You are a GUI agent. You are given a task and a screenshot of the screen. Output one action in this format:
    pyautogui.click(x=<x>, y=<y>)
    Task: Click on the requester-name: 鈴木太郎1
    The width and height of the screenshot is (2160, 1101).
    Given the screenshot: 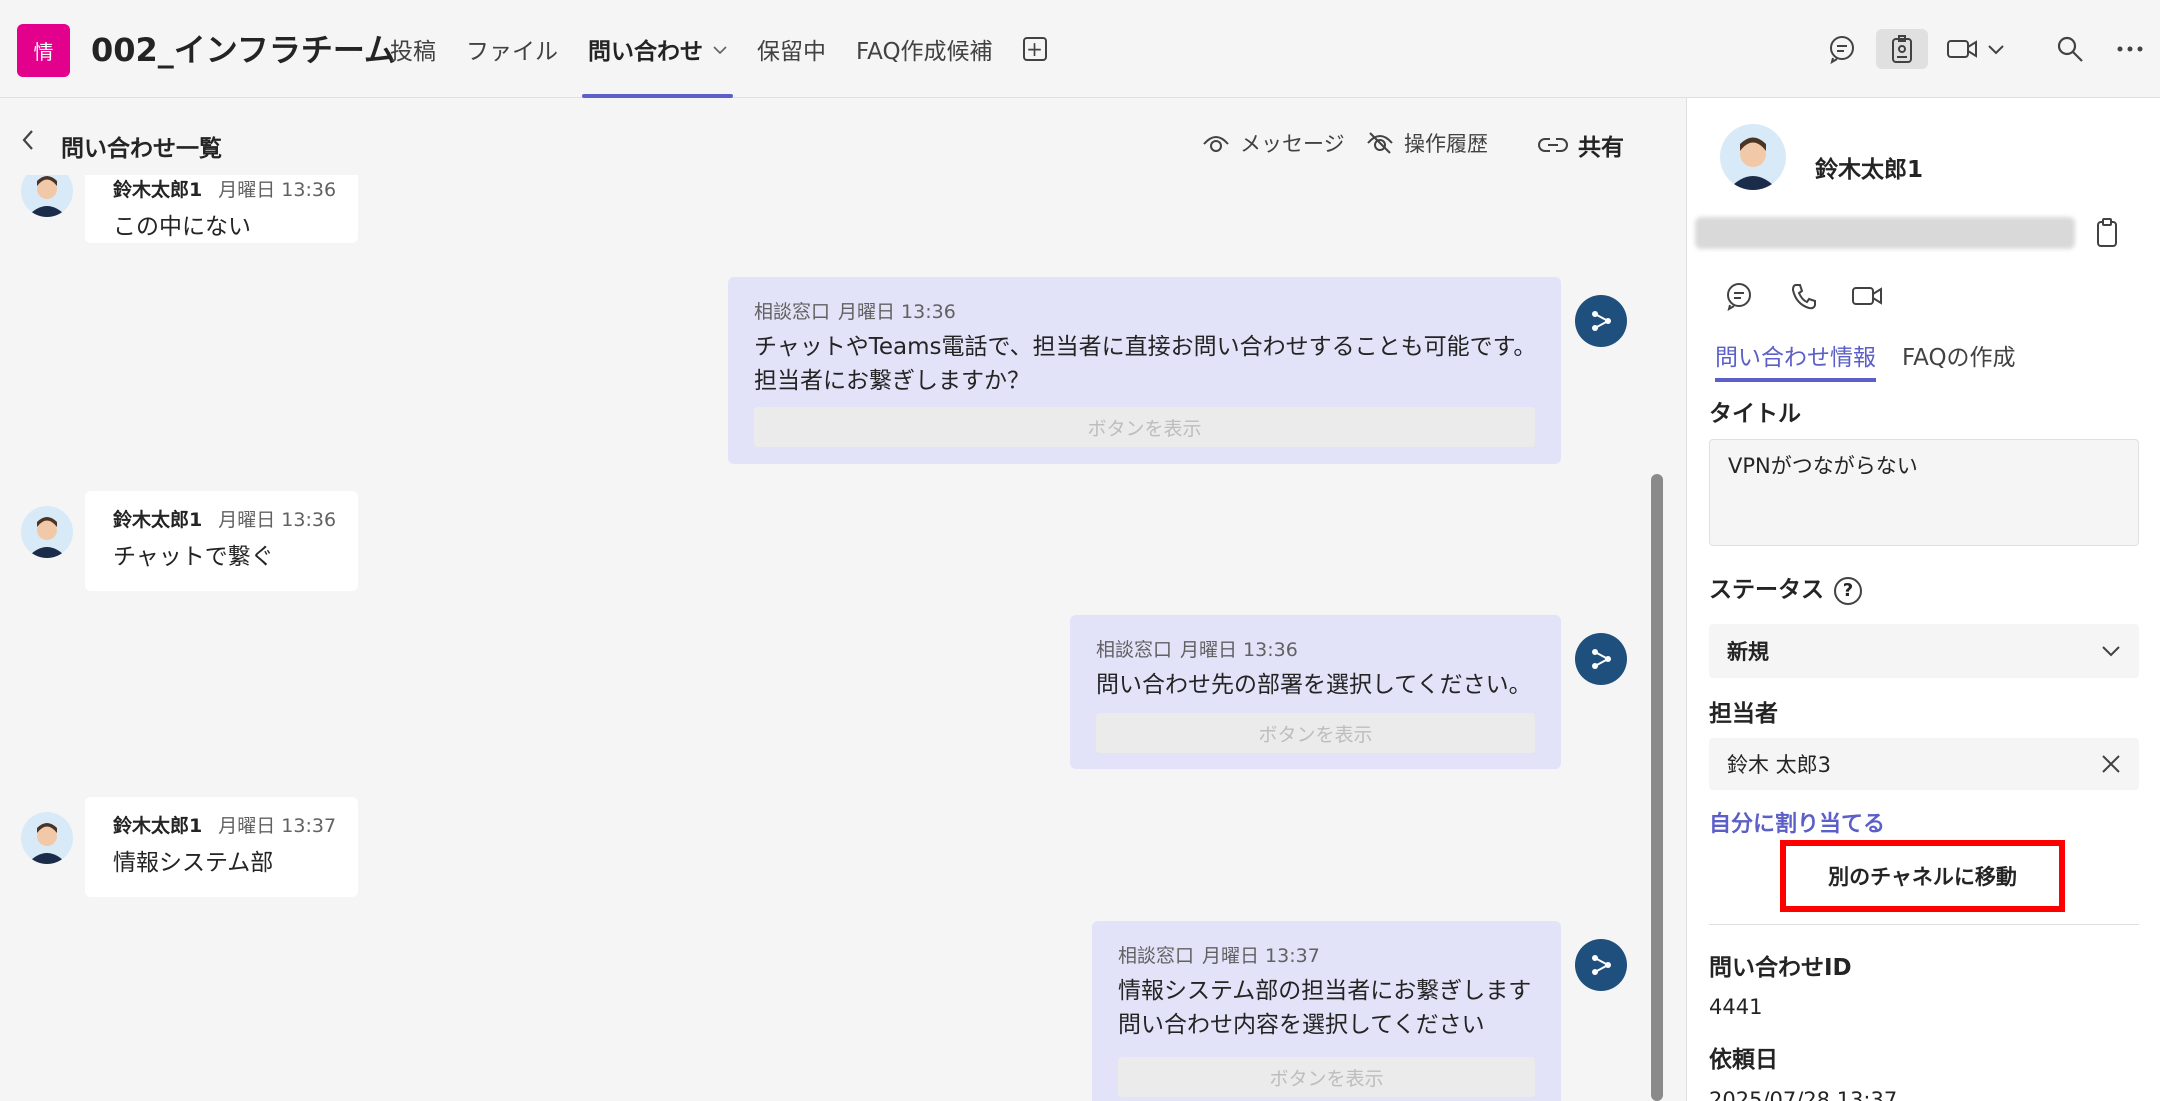 What is the action you would take?
    pyautogui.click(x=1869, y=170)
    